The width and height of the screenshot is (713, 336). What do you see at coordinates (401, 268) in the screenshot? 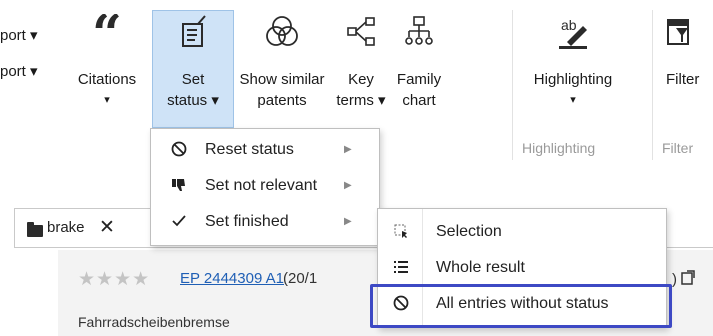
I see `list-icon` at bounding box center [401, 268].